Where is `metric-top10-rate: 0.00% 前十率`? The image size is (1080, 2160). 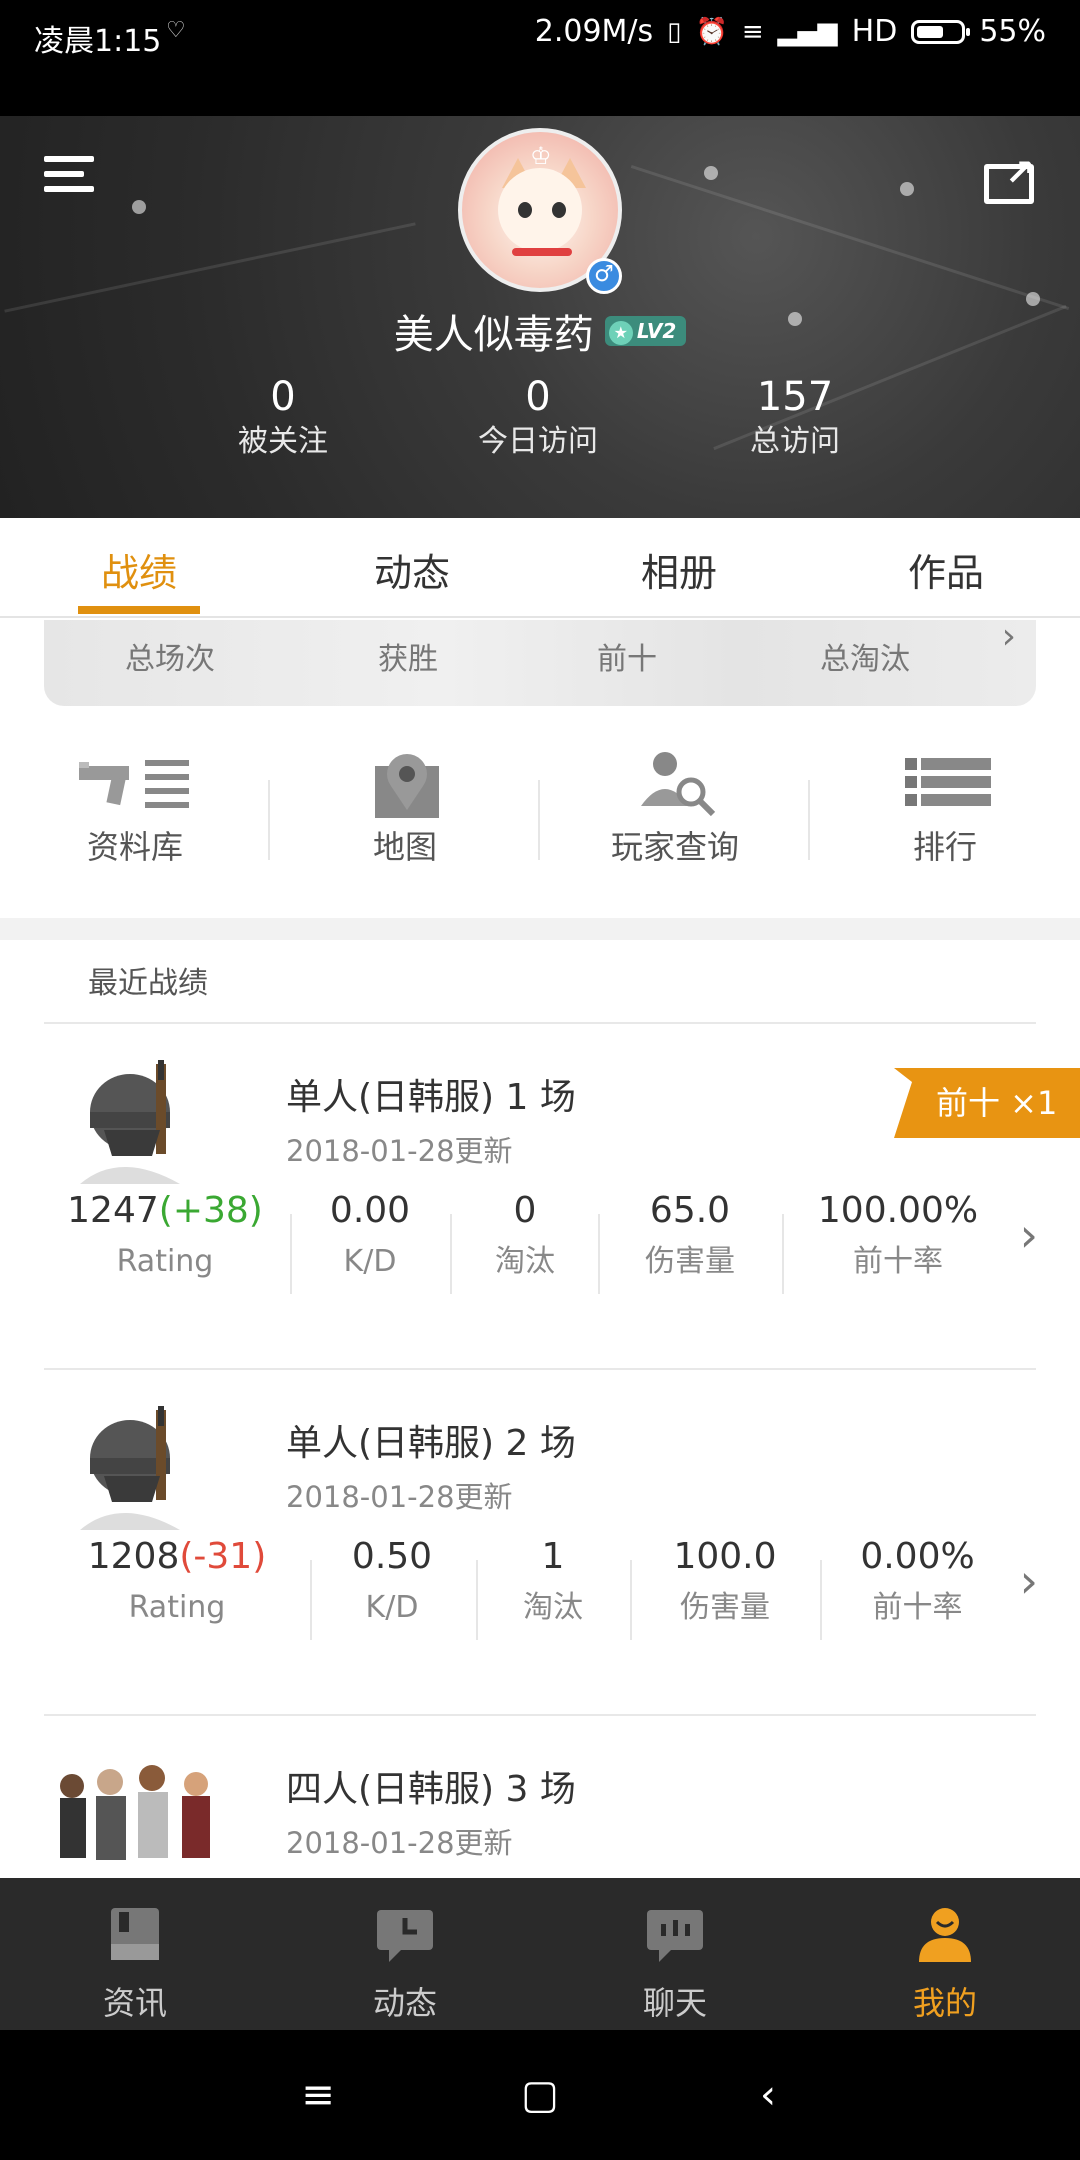 metric-top10-rate: 0.00% 前十率 is located at coordinates (917, 1581).